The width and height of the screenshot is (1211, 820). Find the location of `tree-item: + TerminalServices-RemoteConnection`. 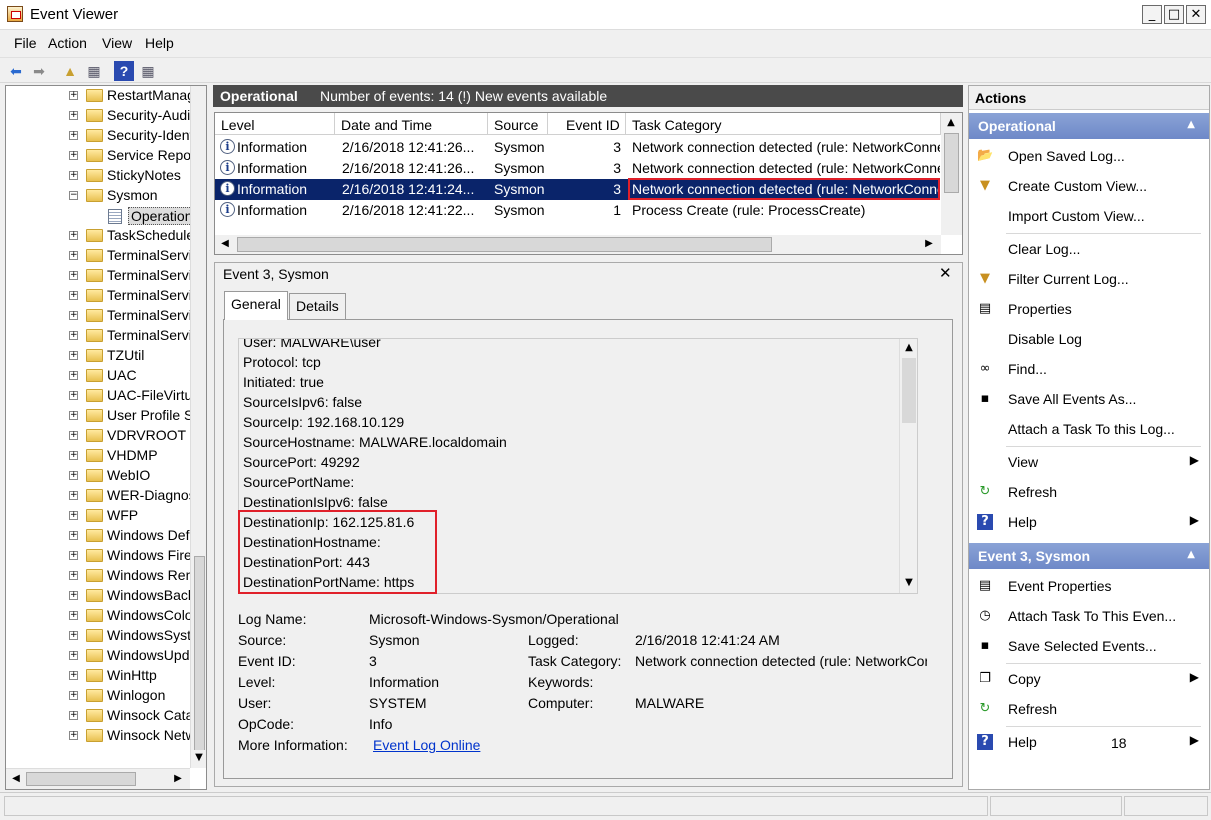

tree-item: + TerminalServices-RemoteConnection is located at coordinates (98, 336).